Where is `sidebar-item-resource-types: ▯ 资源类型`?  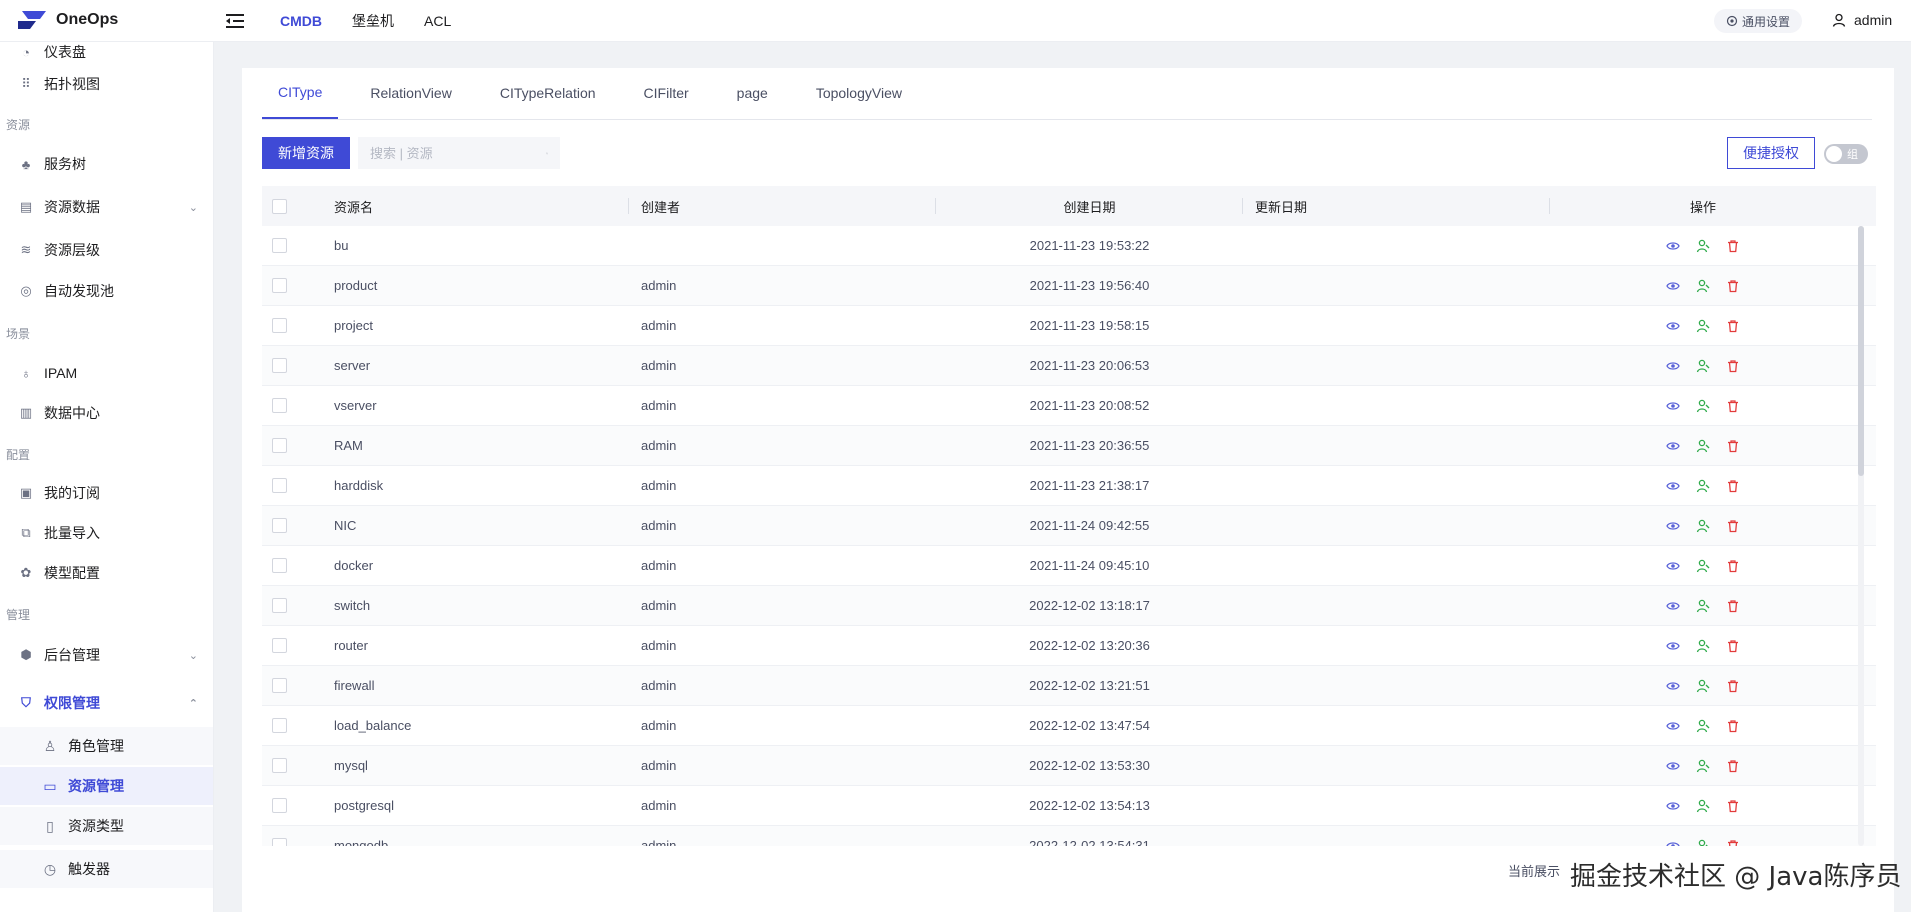
sidebar-item-resource-types: ▯ 资源类型 is located at coordinates (106, 826).